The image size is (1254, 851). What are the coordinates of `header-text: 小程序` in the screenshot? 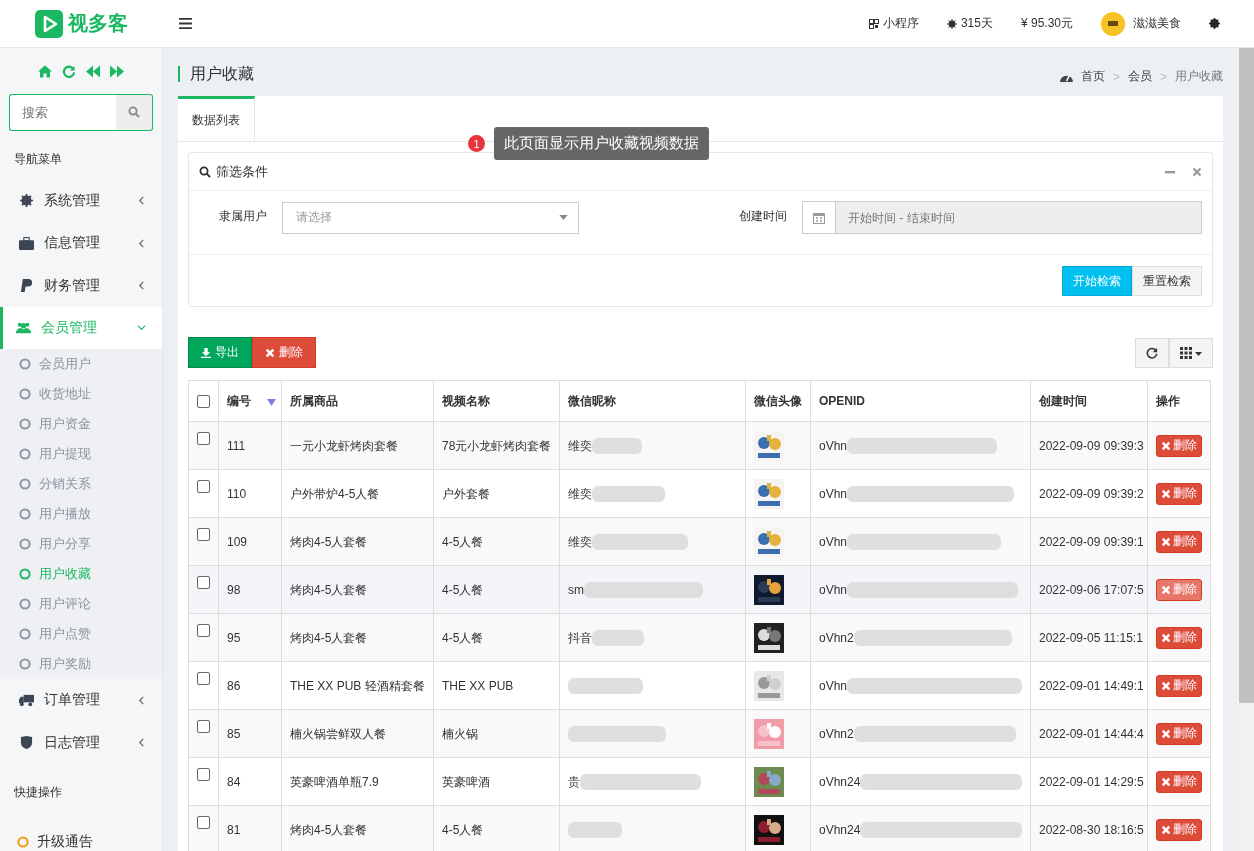 It's located at (900, 23).